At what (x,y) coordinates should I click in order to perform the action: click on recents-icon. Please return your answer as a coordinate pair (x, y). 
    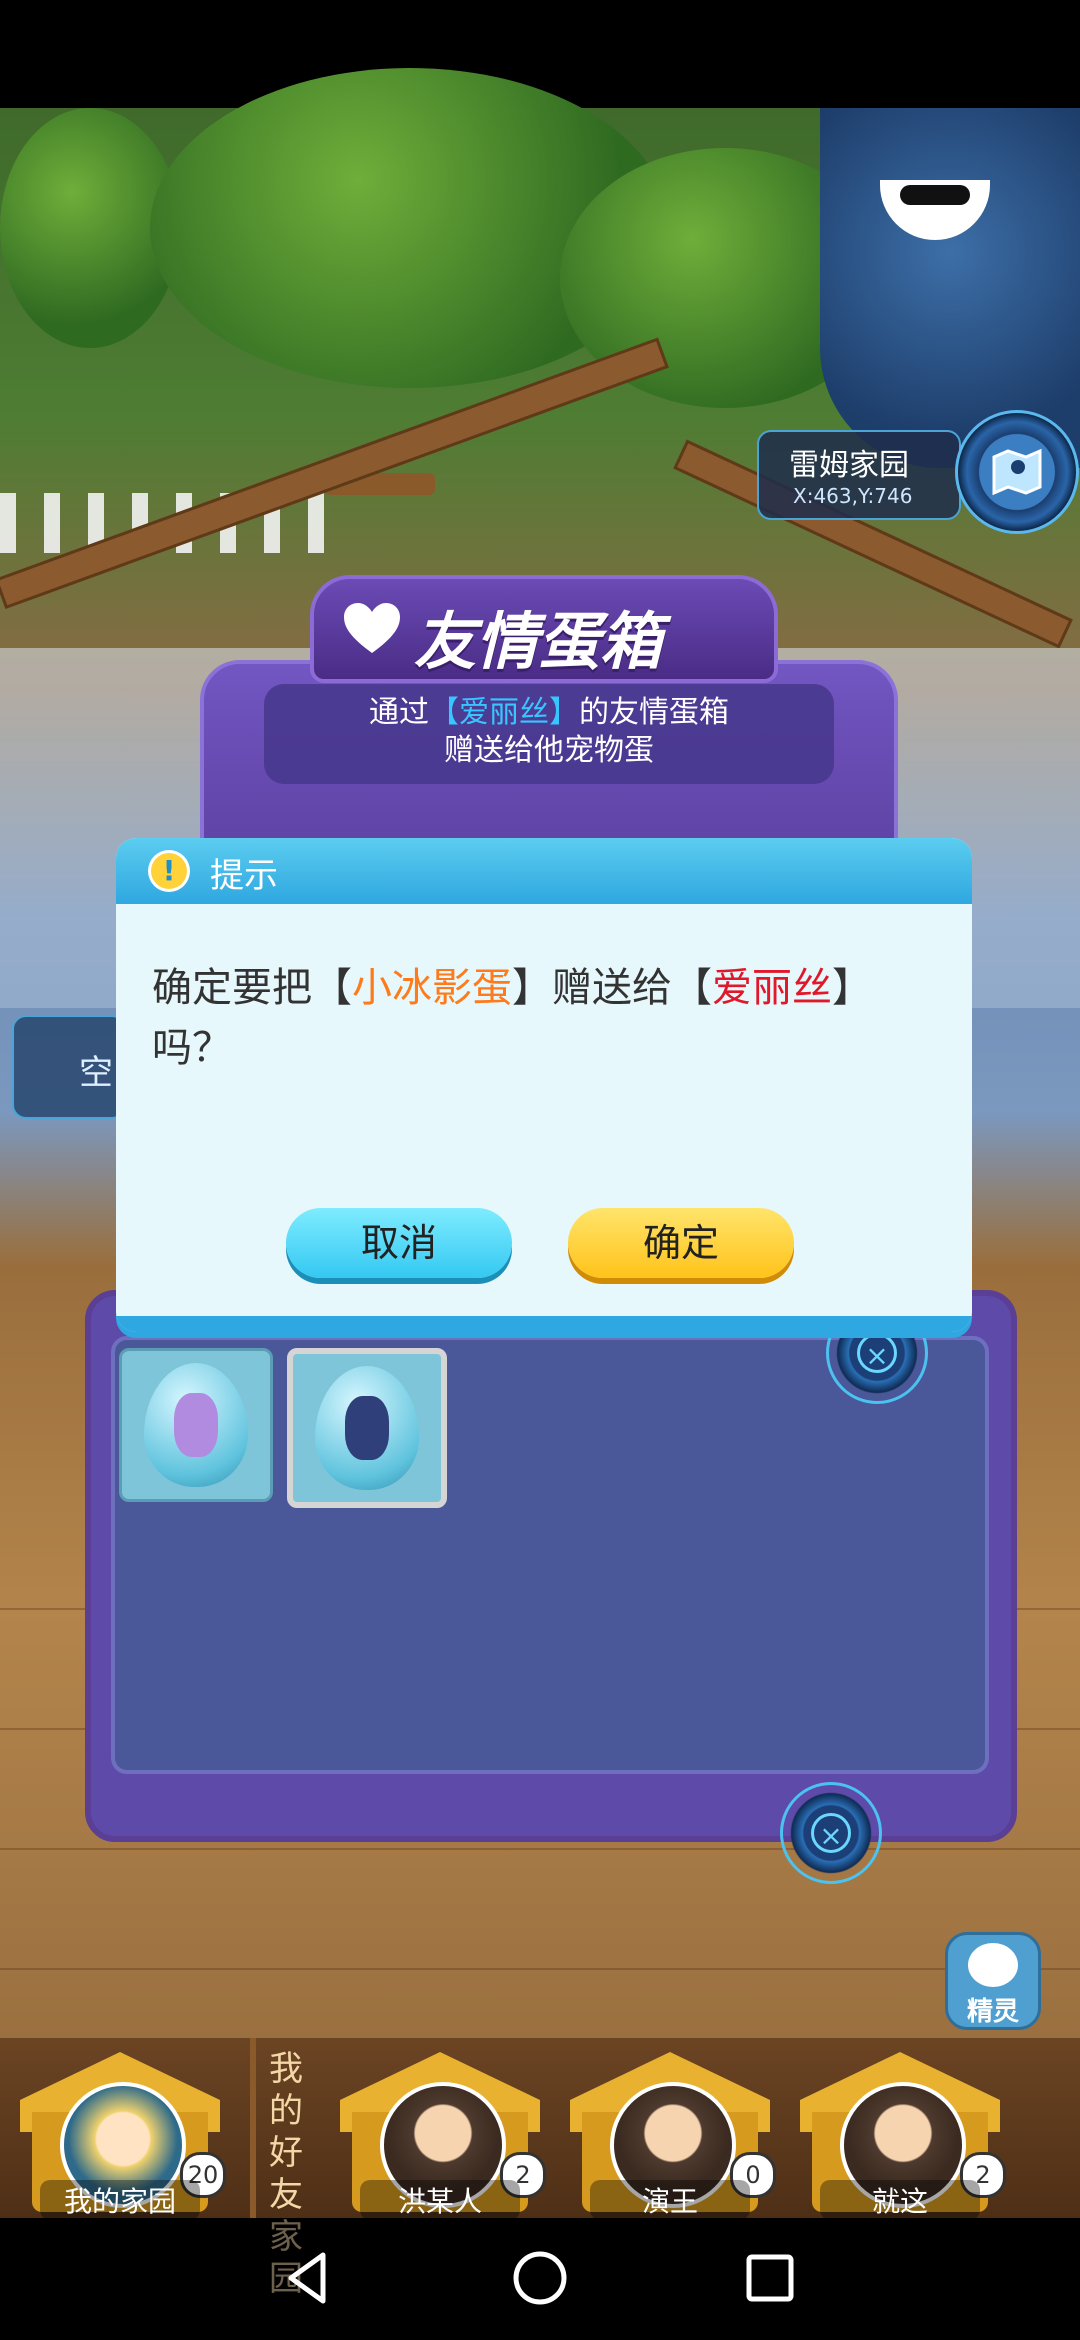
    Looking at the image, I should click on (770, 2278).